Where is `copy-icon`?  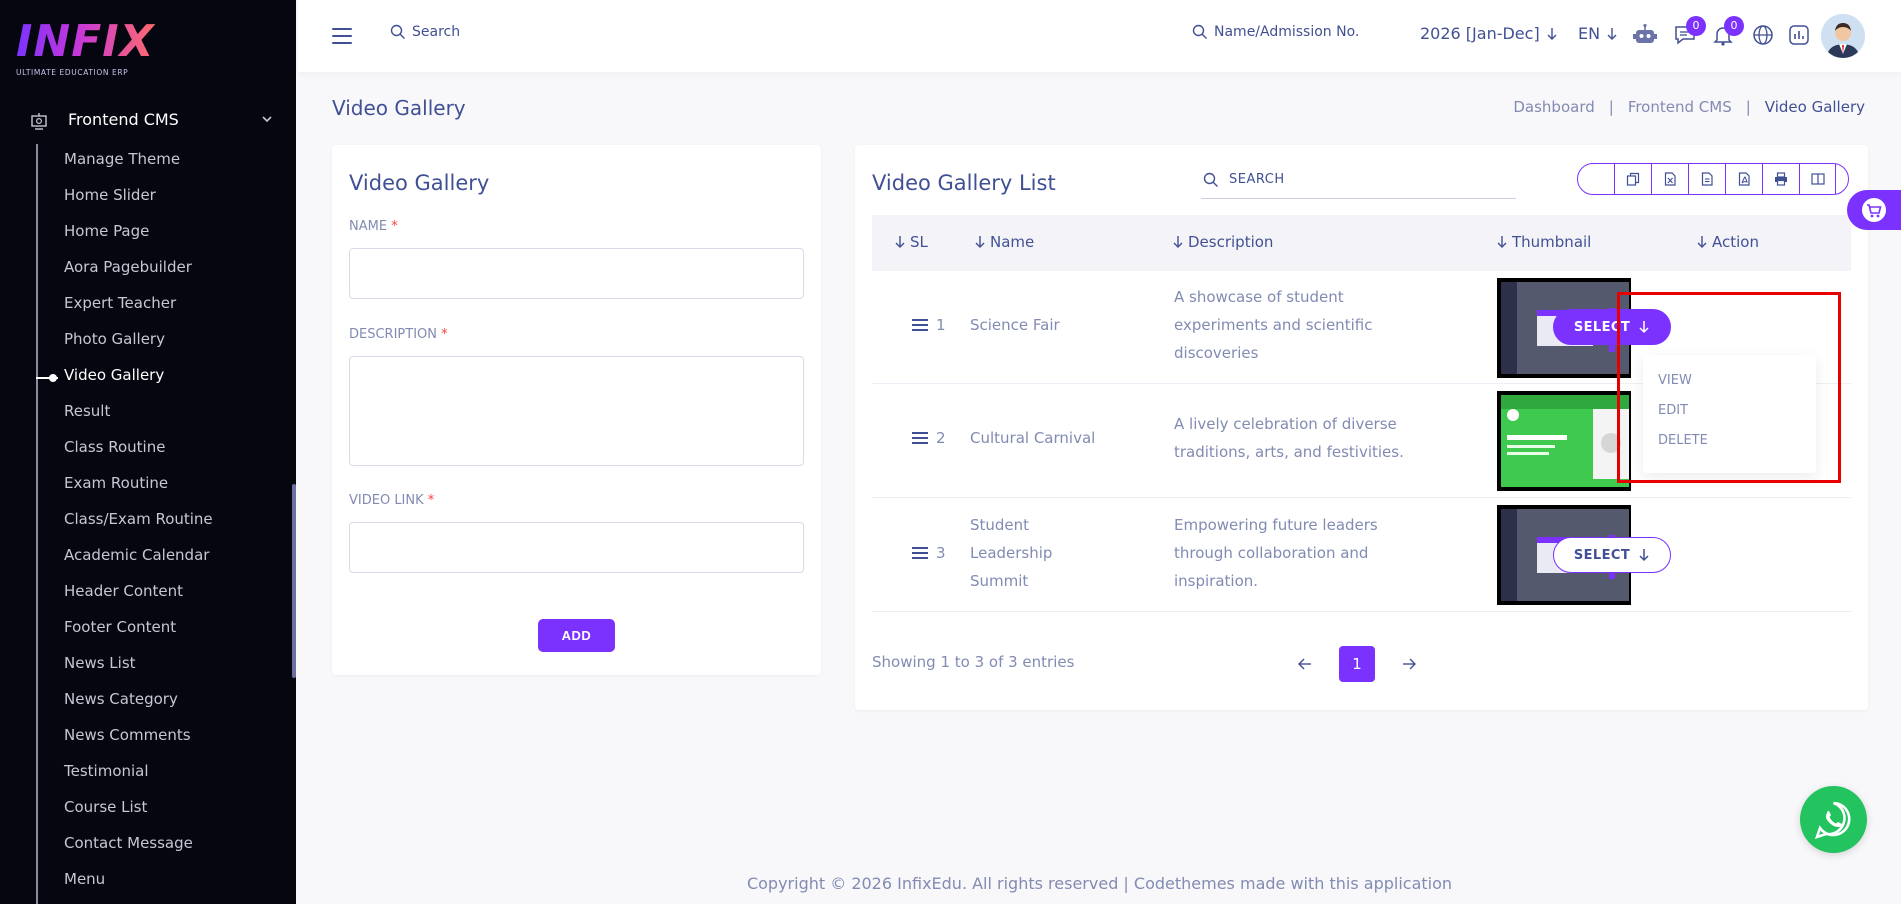
copy-icon is located at coordinates (1633, 179).